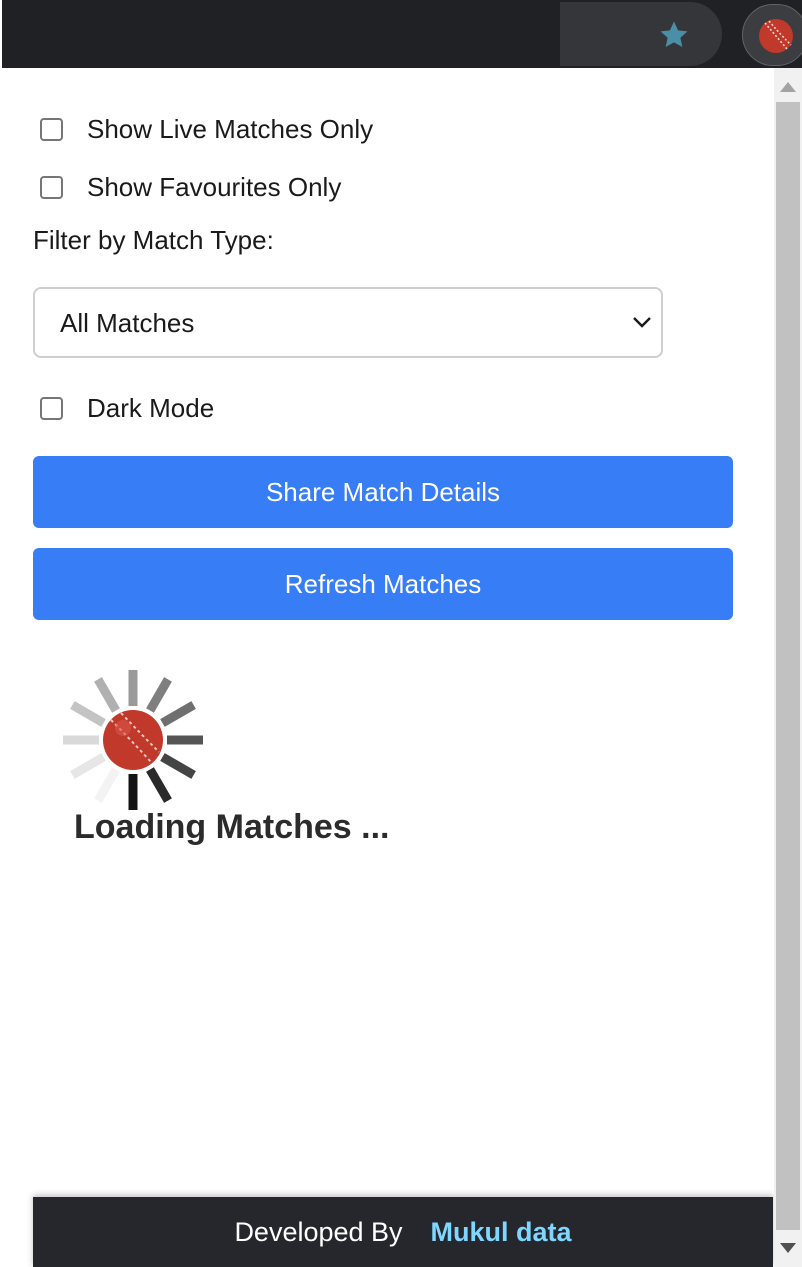 Image resolution: width=802 pixels, height=1267 pixels. What do you see at coordinates (51, 408) in the screenshot?
I see `dark-mode-checkbox` at bounding box center [51, 408].